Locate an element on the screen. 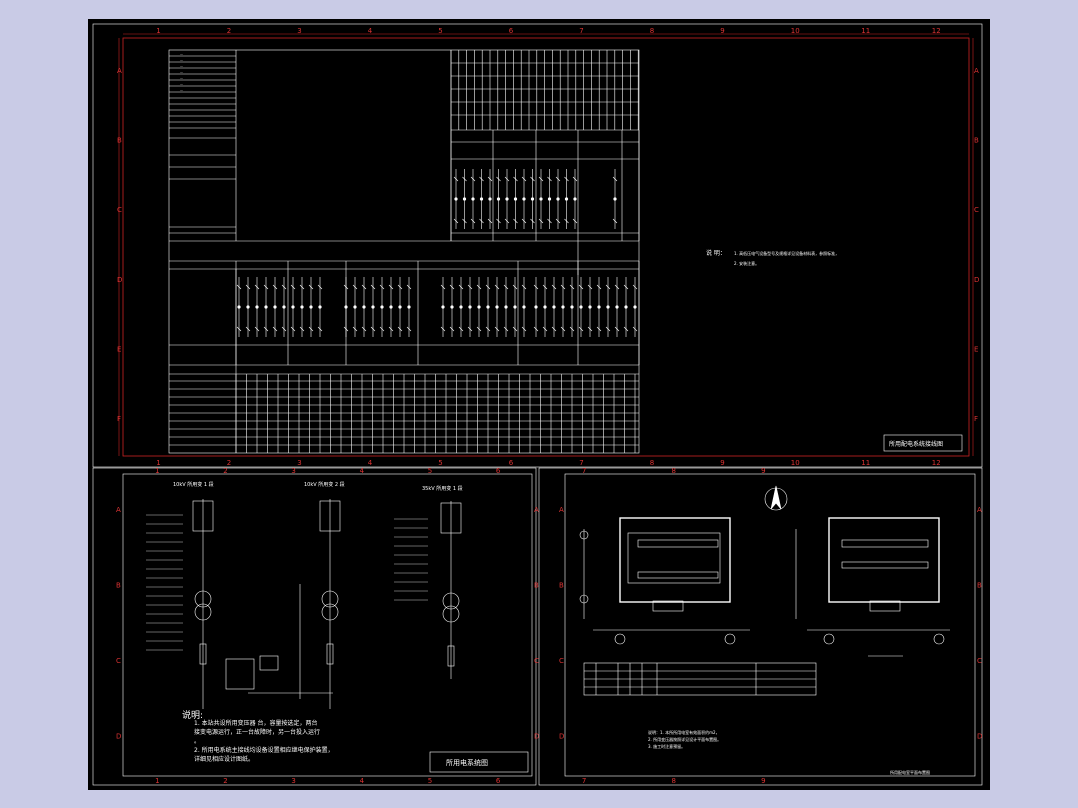 Image resolution: width=1078 pixels, height=808 pixels. main-col-number-bottom-6: 6 is located at coordinates (511, 463).